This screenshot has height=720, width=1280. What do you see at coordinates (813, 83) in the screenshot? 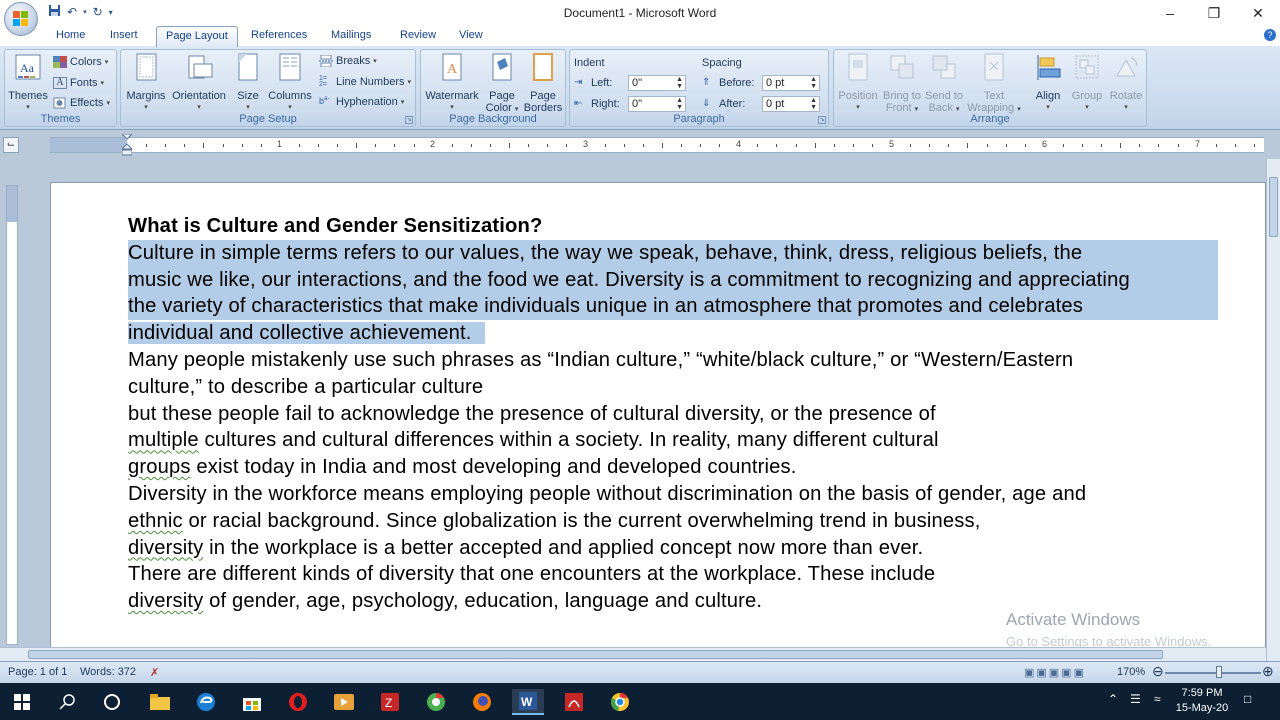
I see `spacing-before-spinner: ▲ ▼` at bounding box center [813, 83].